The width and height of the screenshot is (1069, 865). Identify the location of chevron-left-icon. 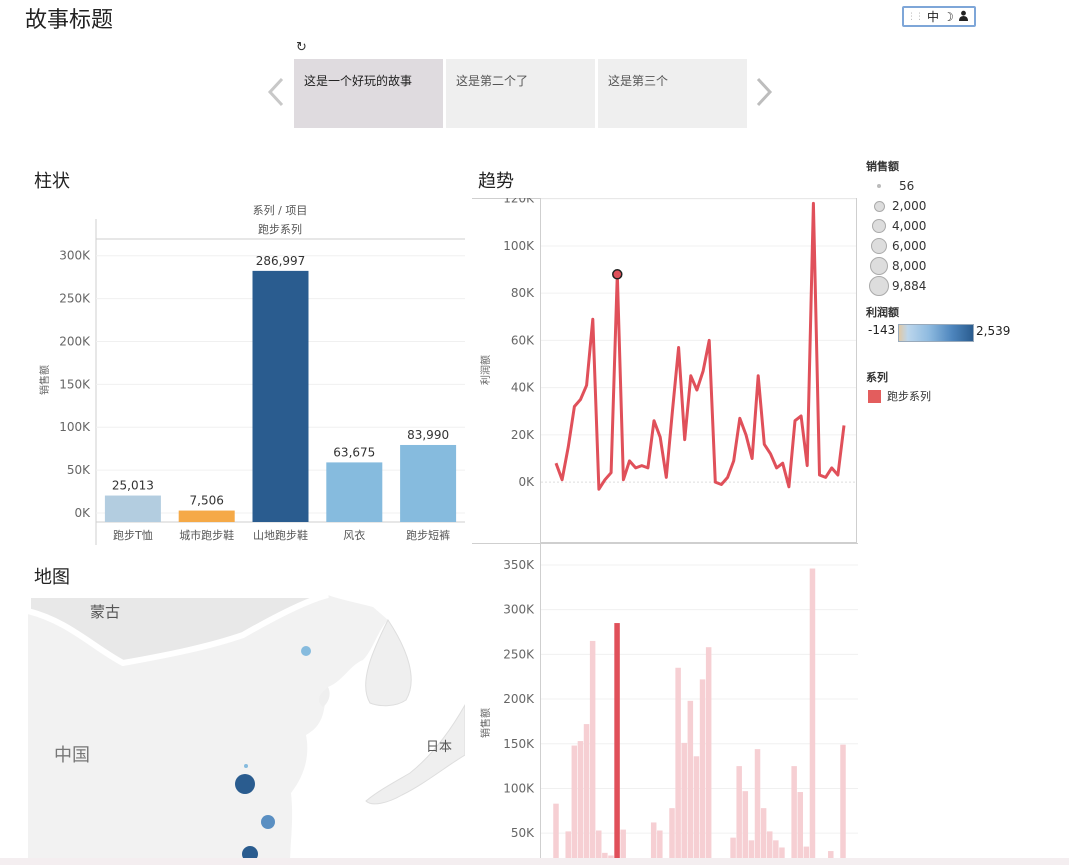
(276, 94).